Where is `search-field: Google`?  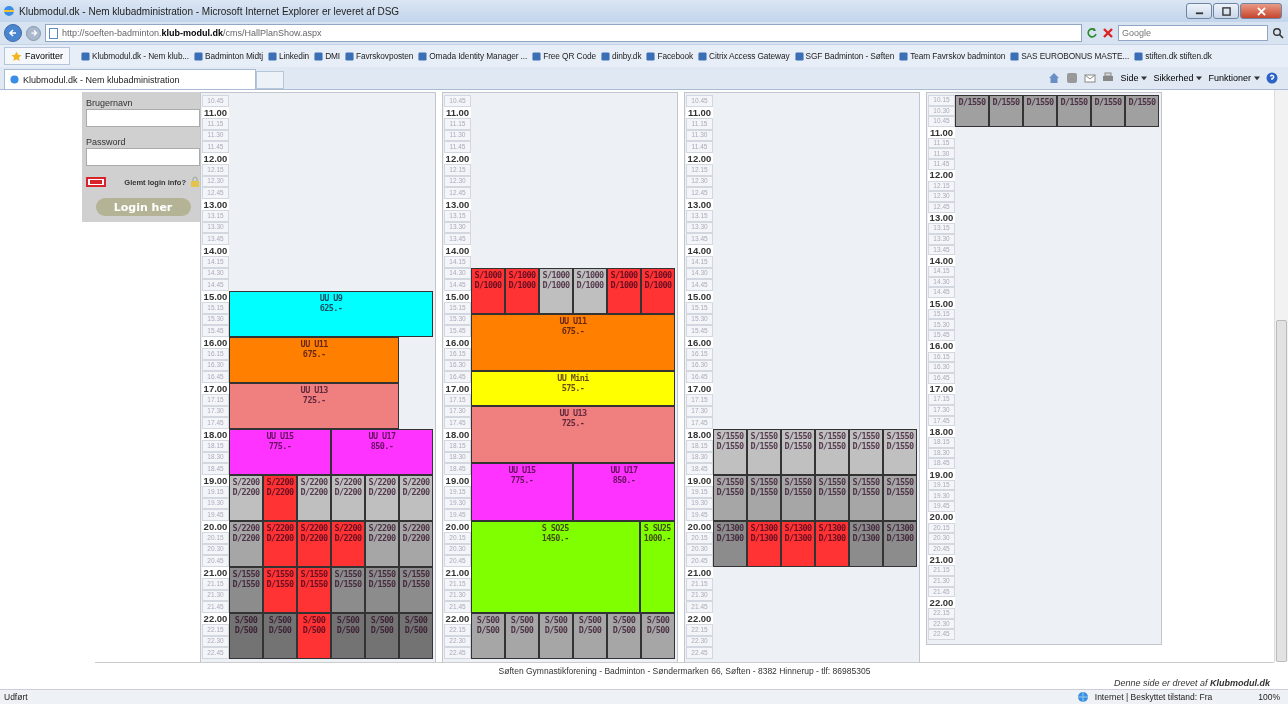
search-field: Google is located at coordinates (1193, 33).